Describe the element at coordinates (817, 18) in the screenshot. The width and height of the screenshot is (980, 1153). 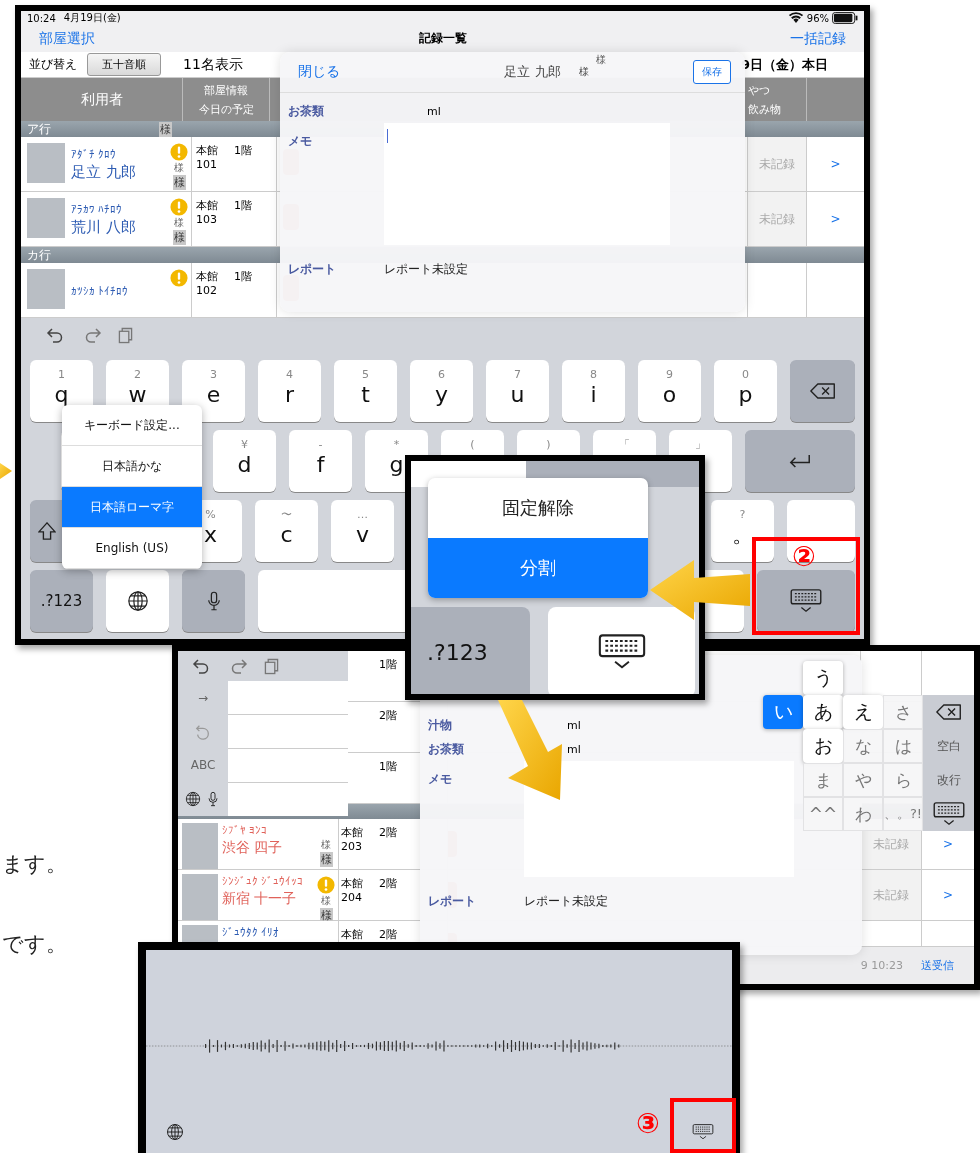
I see `battery-percent: 96%` at that location.